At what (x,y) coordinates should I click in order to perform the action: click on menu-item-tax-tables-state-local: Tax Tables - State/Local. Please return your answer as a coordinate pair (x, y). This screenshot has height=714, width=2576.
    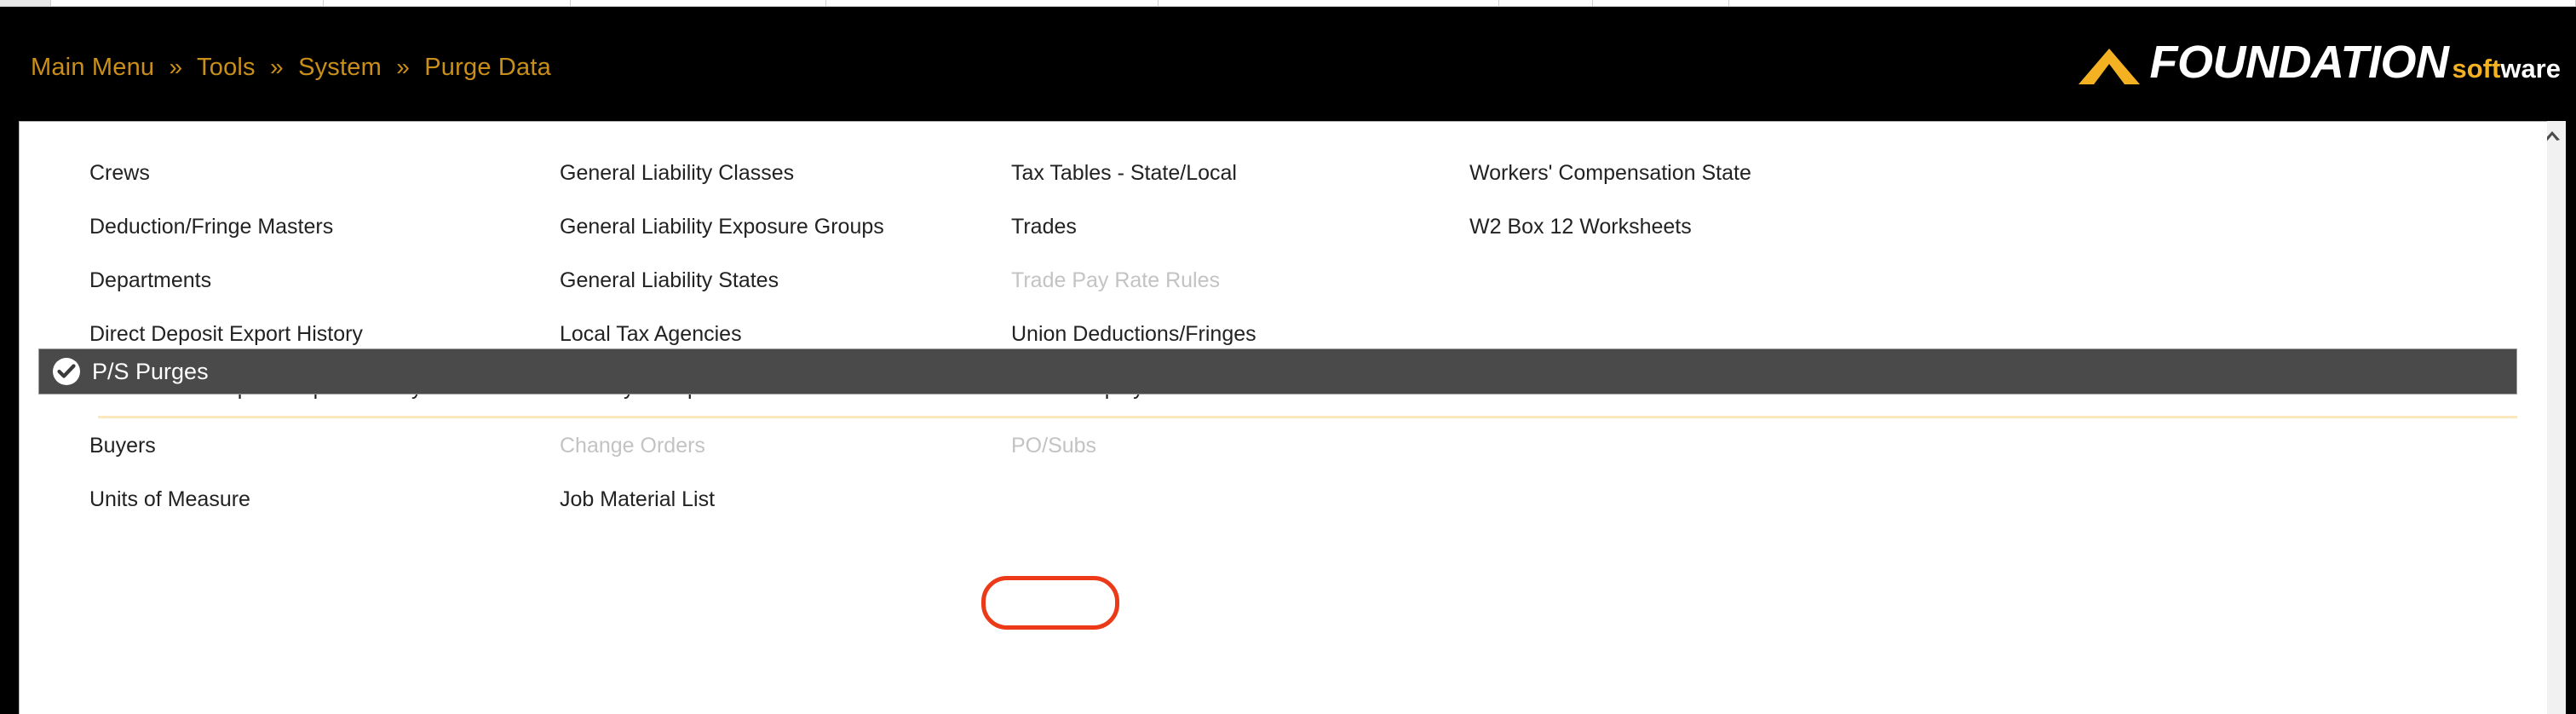
    Looking at the image, I should click on (1241, 177).